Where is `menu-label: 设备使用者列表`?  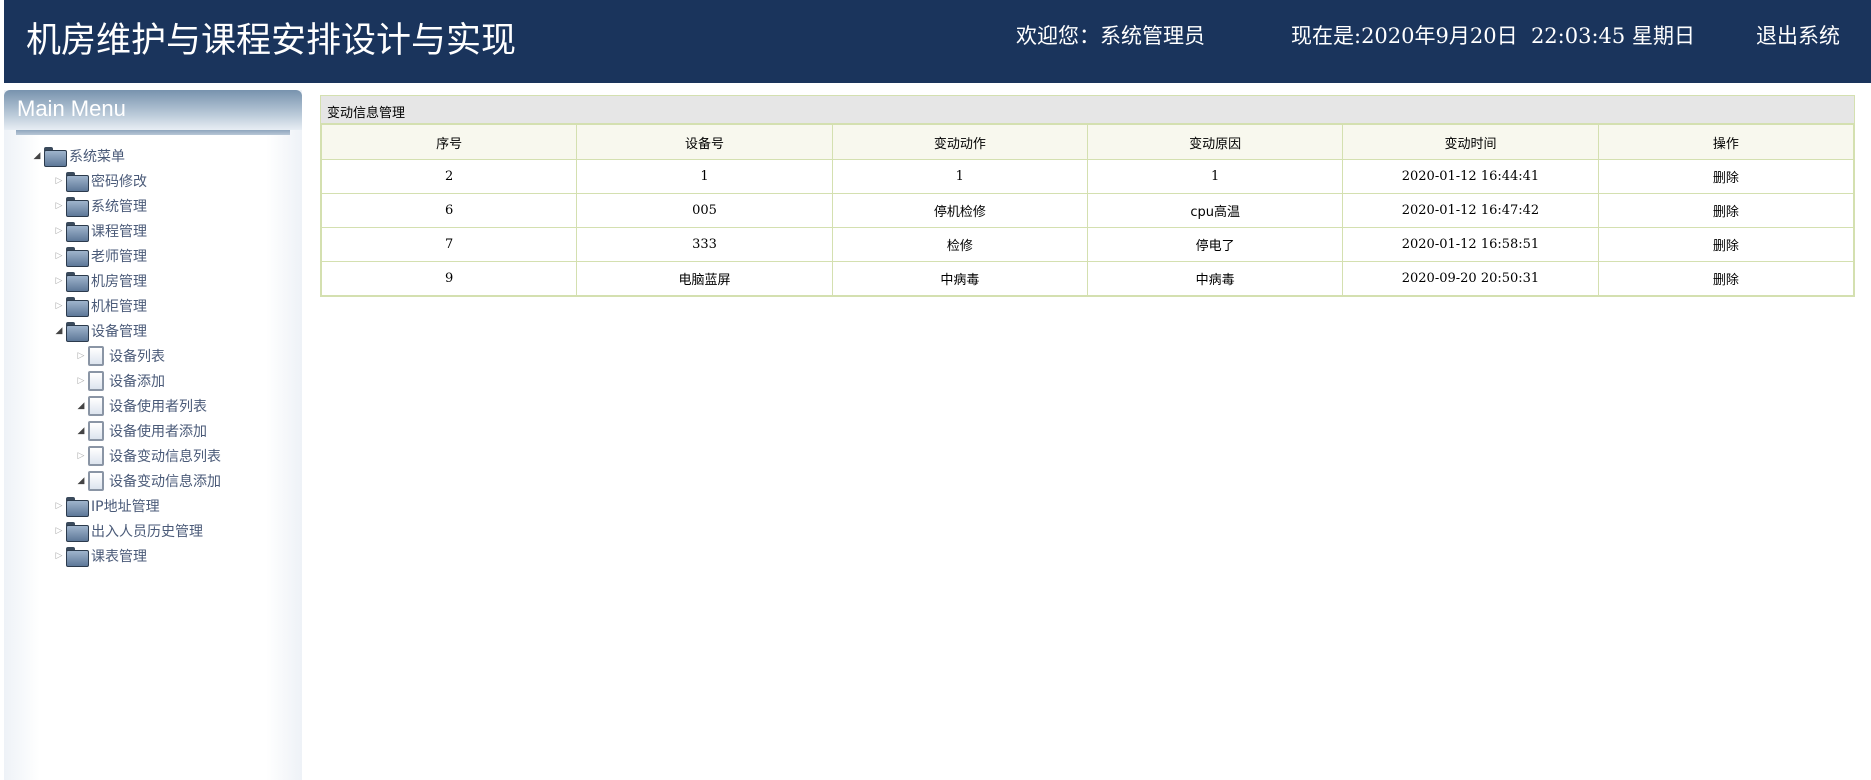
menu-label: 设备使用者列表 is located at coordinates (158, 407).